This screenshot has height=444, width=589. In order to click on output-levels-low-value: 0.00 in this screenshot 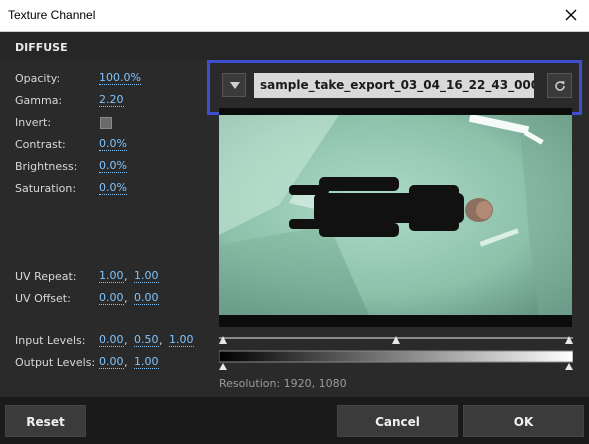, I will do `click(111, 362)`.